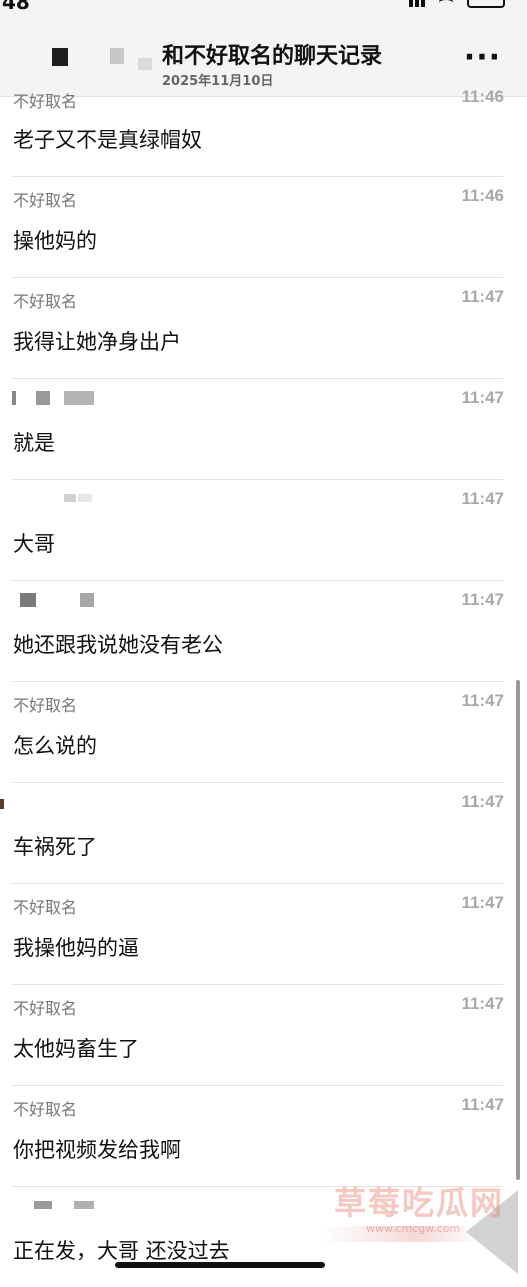 The height and width of the screenshot is (1287, 527). What do you see at coordinates (258, 732) in the screenshot?
I see `message-item: 不好取名 11:47 怎么说的` at bounding box center [258, 732].